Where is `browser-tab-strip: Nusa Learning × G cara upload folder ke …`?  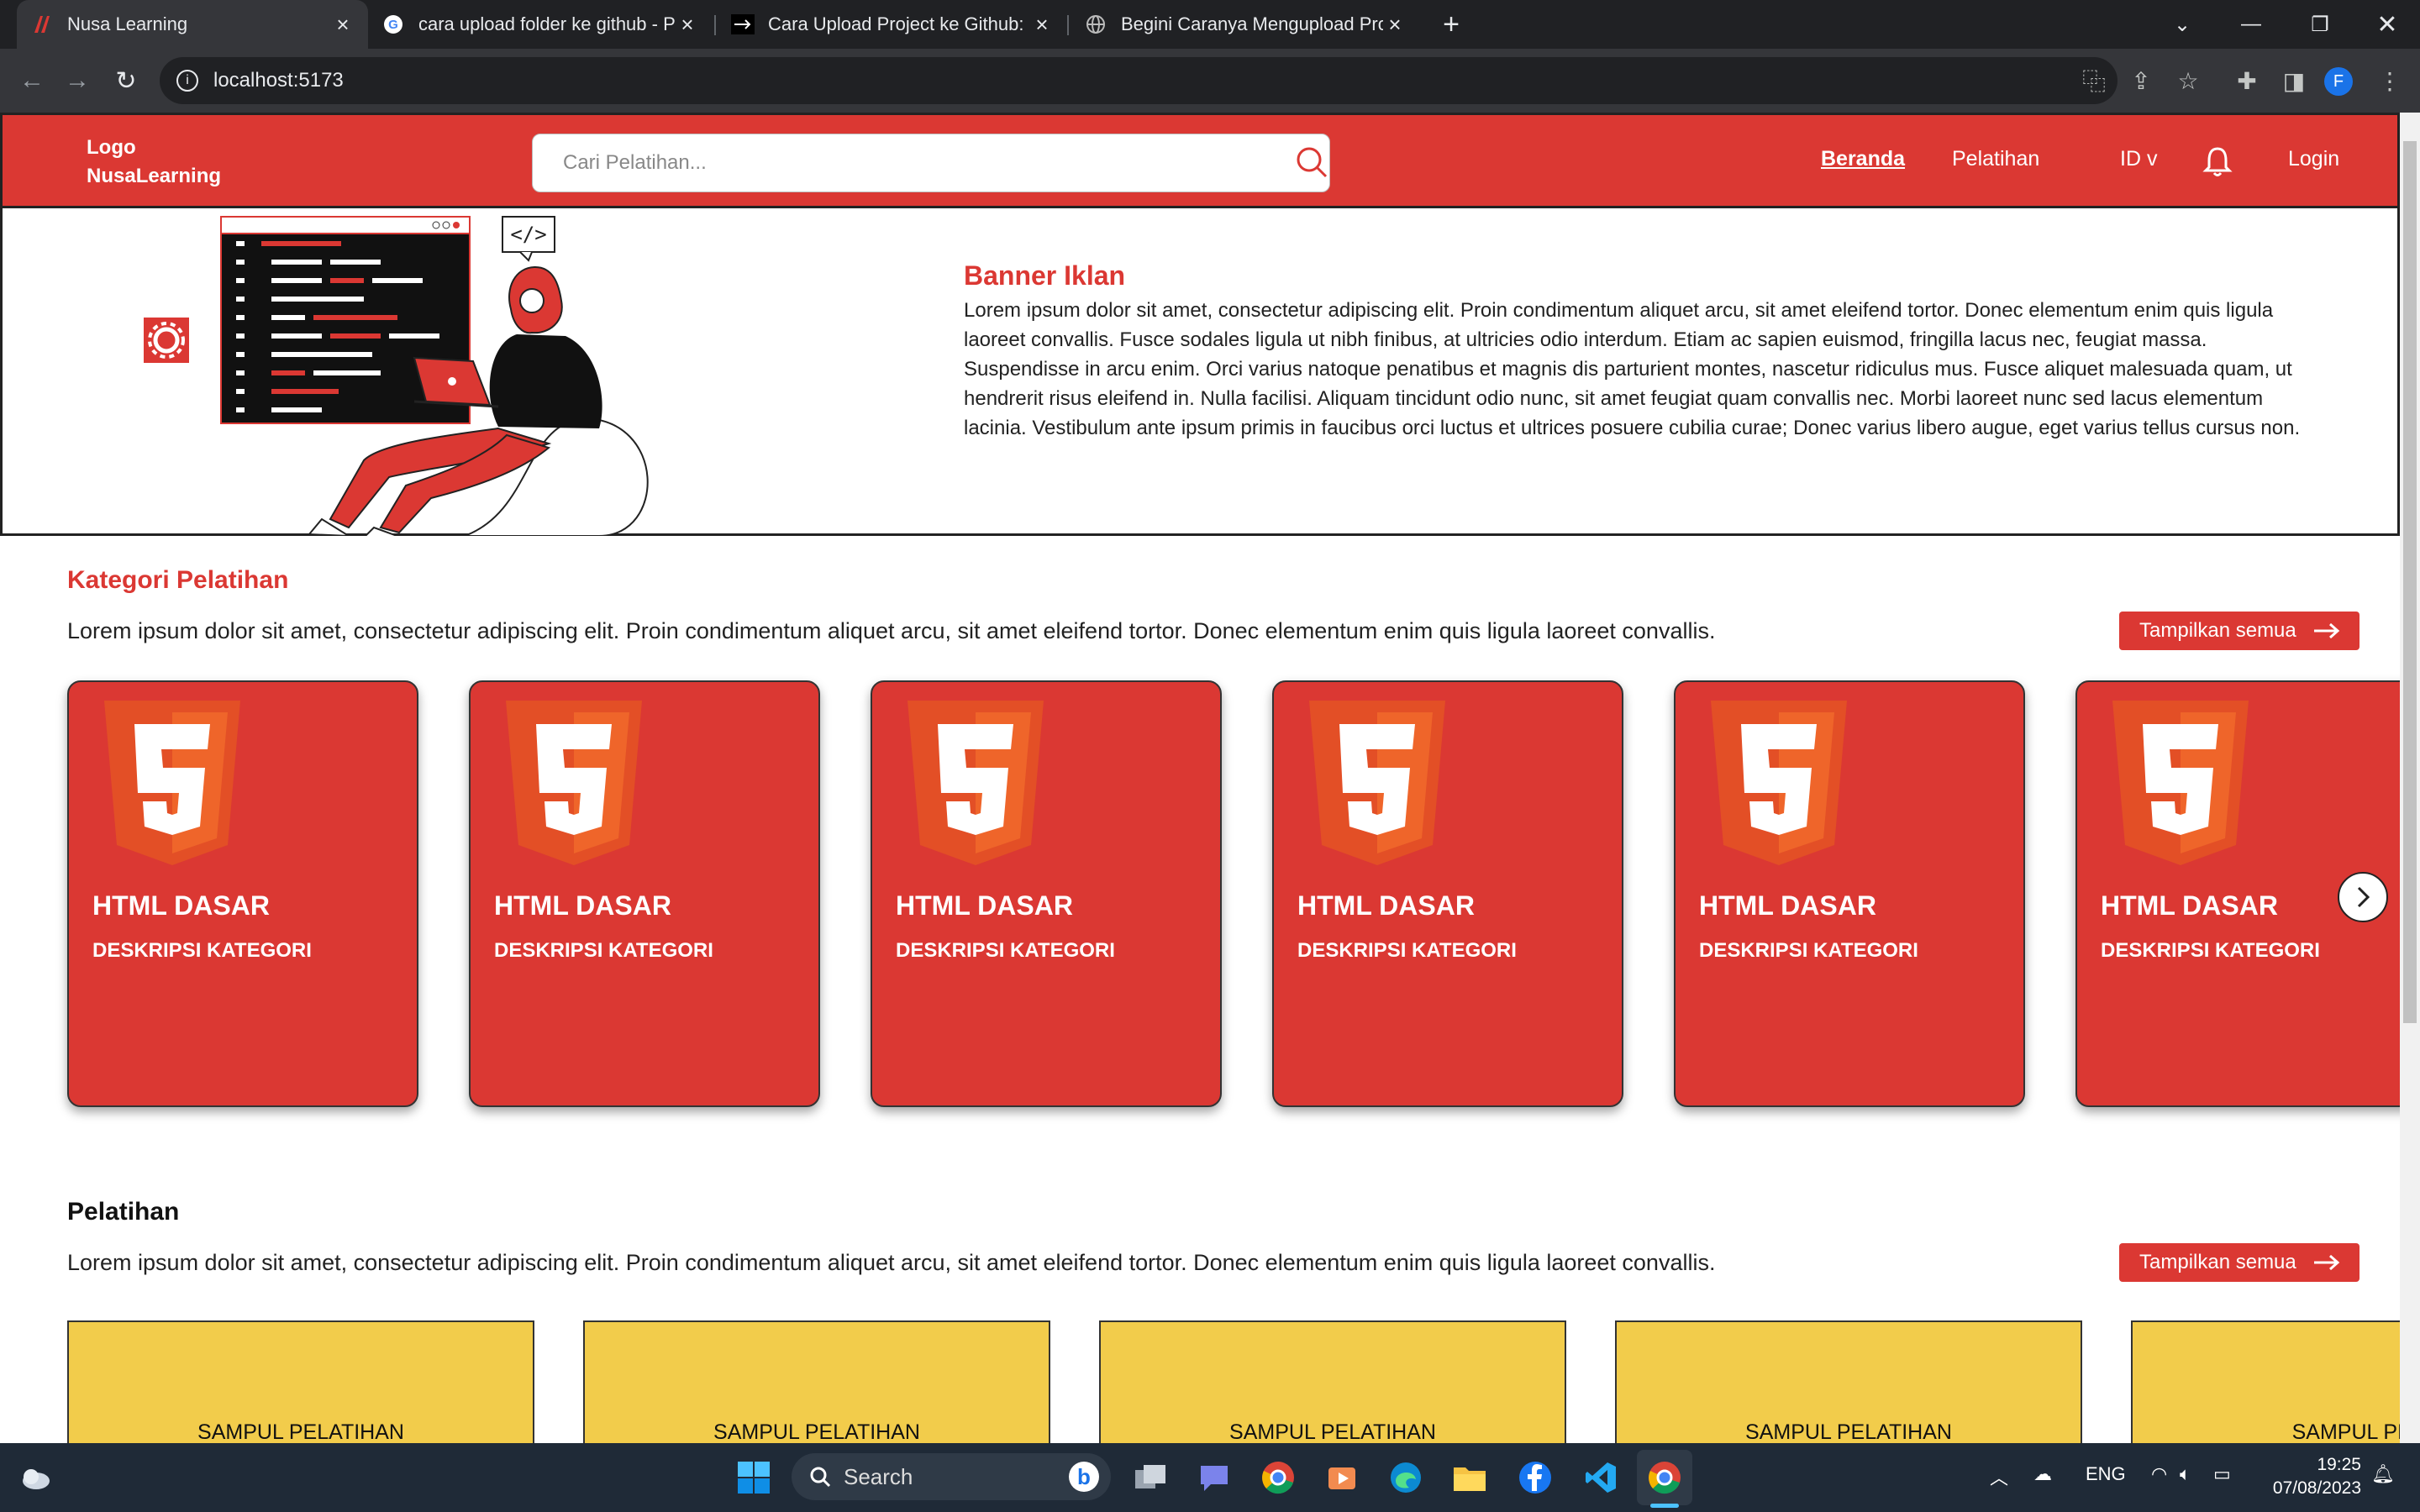
browser-tab-strip: Nusa Learning × G cara upload folder ke … is located at coordinates (1210, 24).